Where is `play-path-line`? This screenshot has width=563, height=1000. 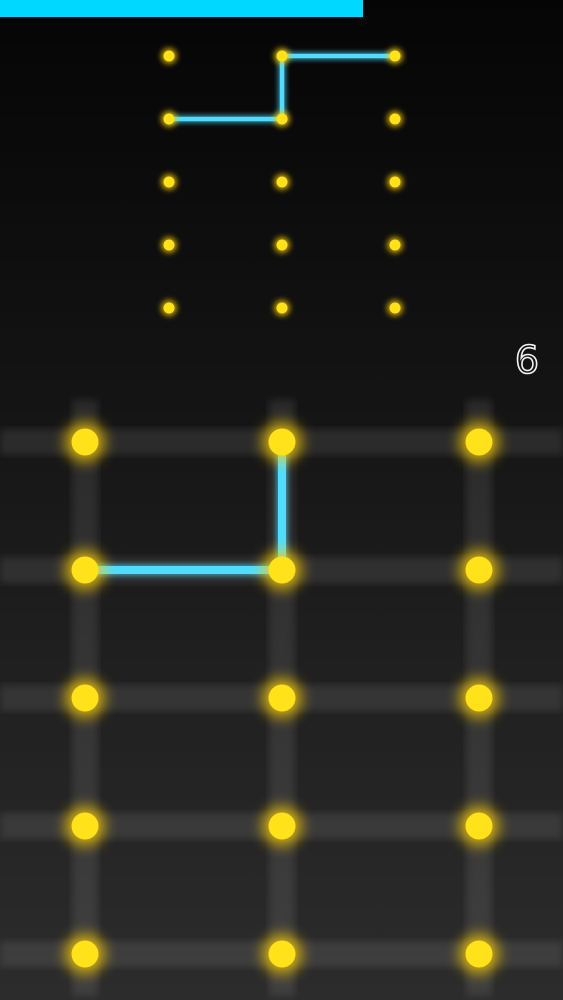 play-path-line is located at coordinates (183, 506).